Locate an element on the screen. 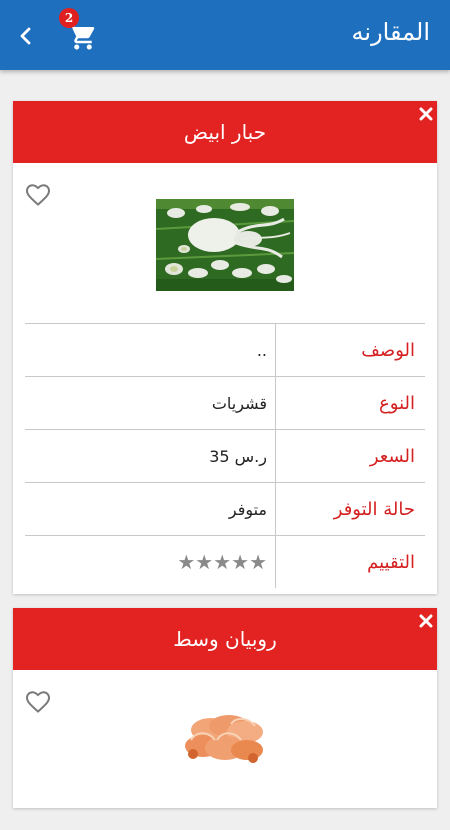 The image size is (450, 830). cart-count-badge: 2 is located at coordinates (69, 18).